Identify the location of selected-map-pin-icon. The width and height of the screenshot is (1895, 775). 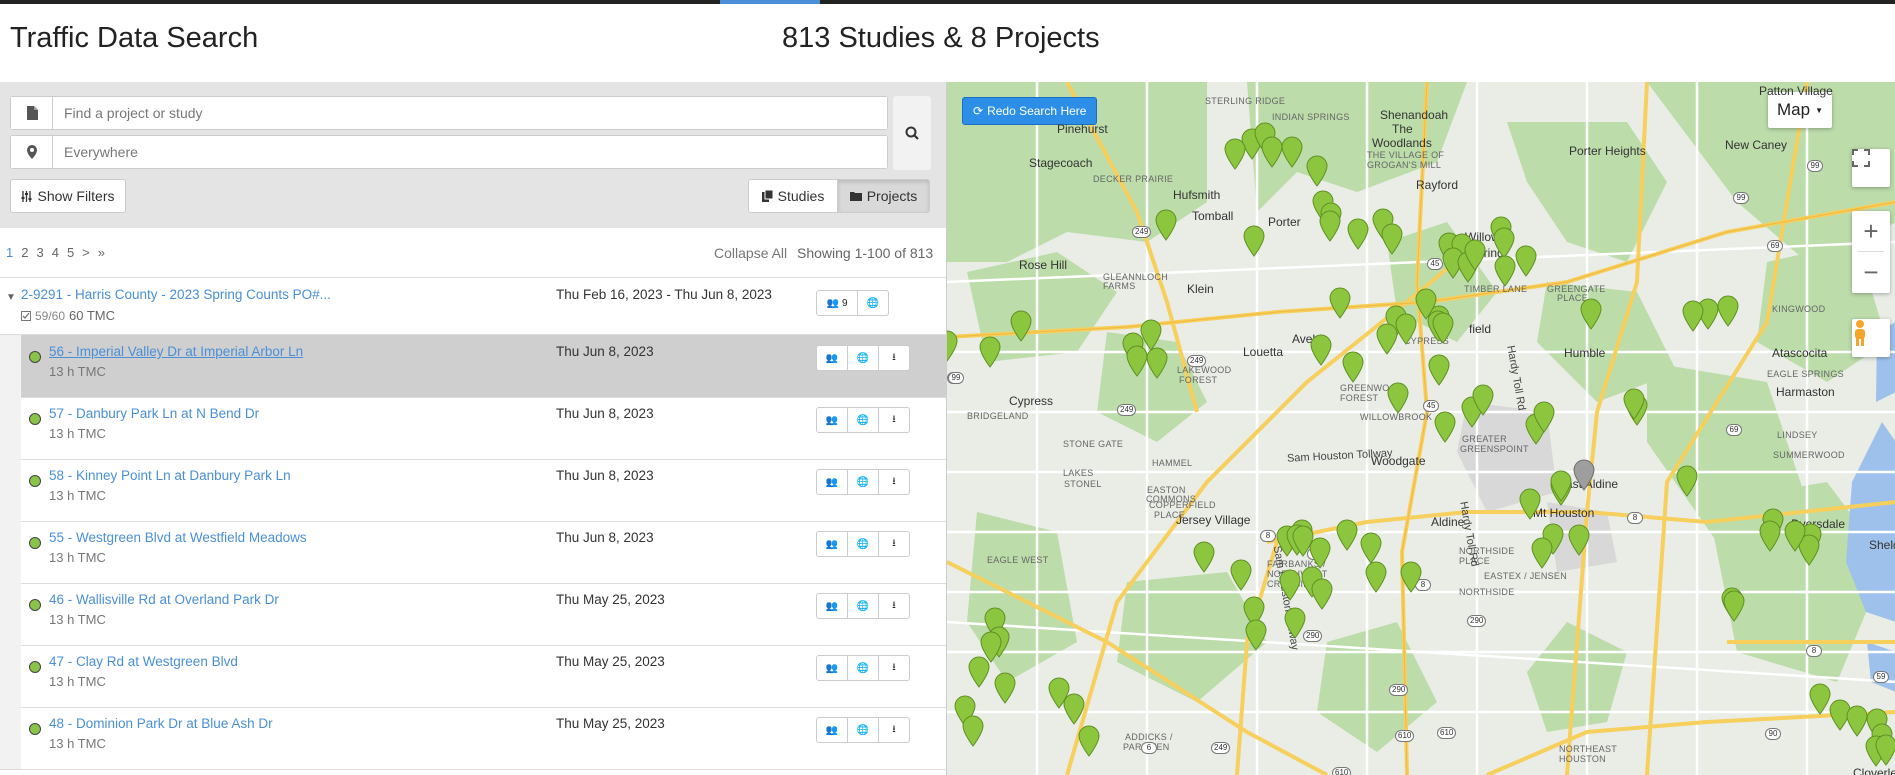
(1584, 475).